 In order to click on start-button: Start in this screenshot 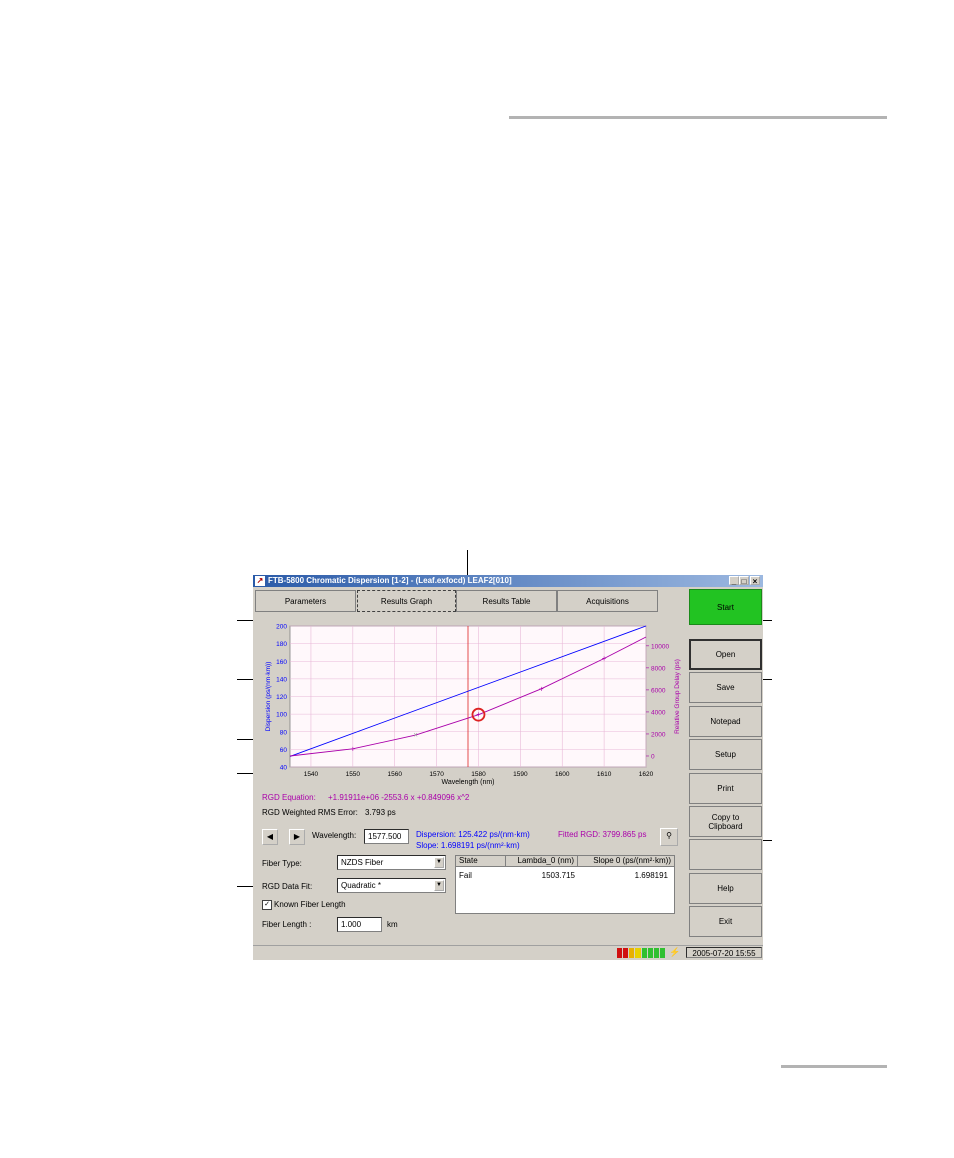, I will do `click(725, 607)`.